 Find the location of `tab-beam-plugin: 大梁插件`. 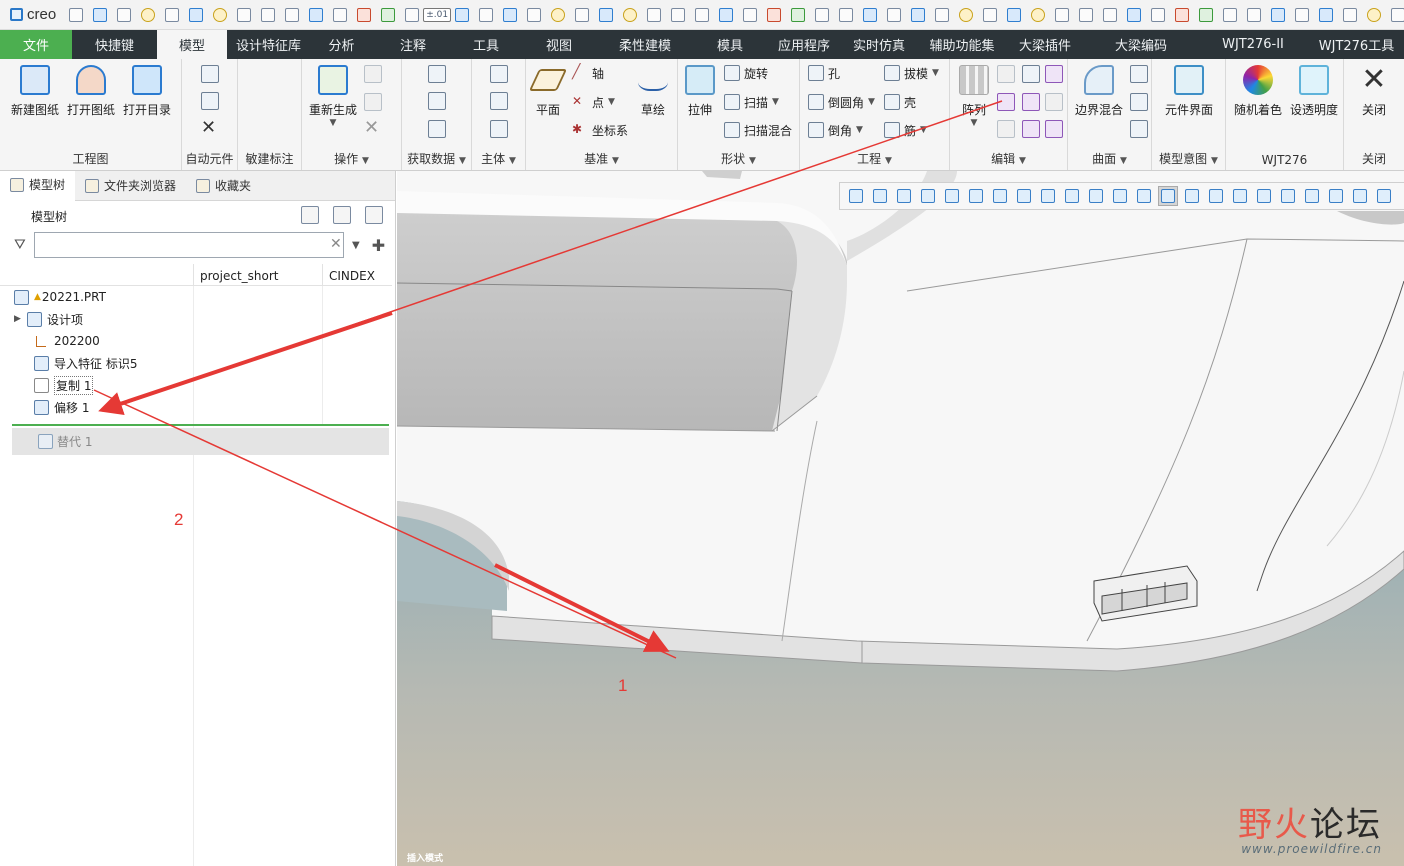

tab-beam-plugin: 大梁插件 is located at coordinates (1045, 44).